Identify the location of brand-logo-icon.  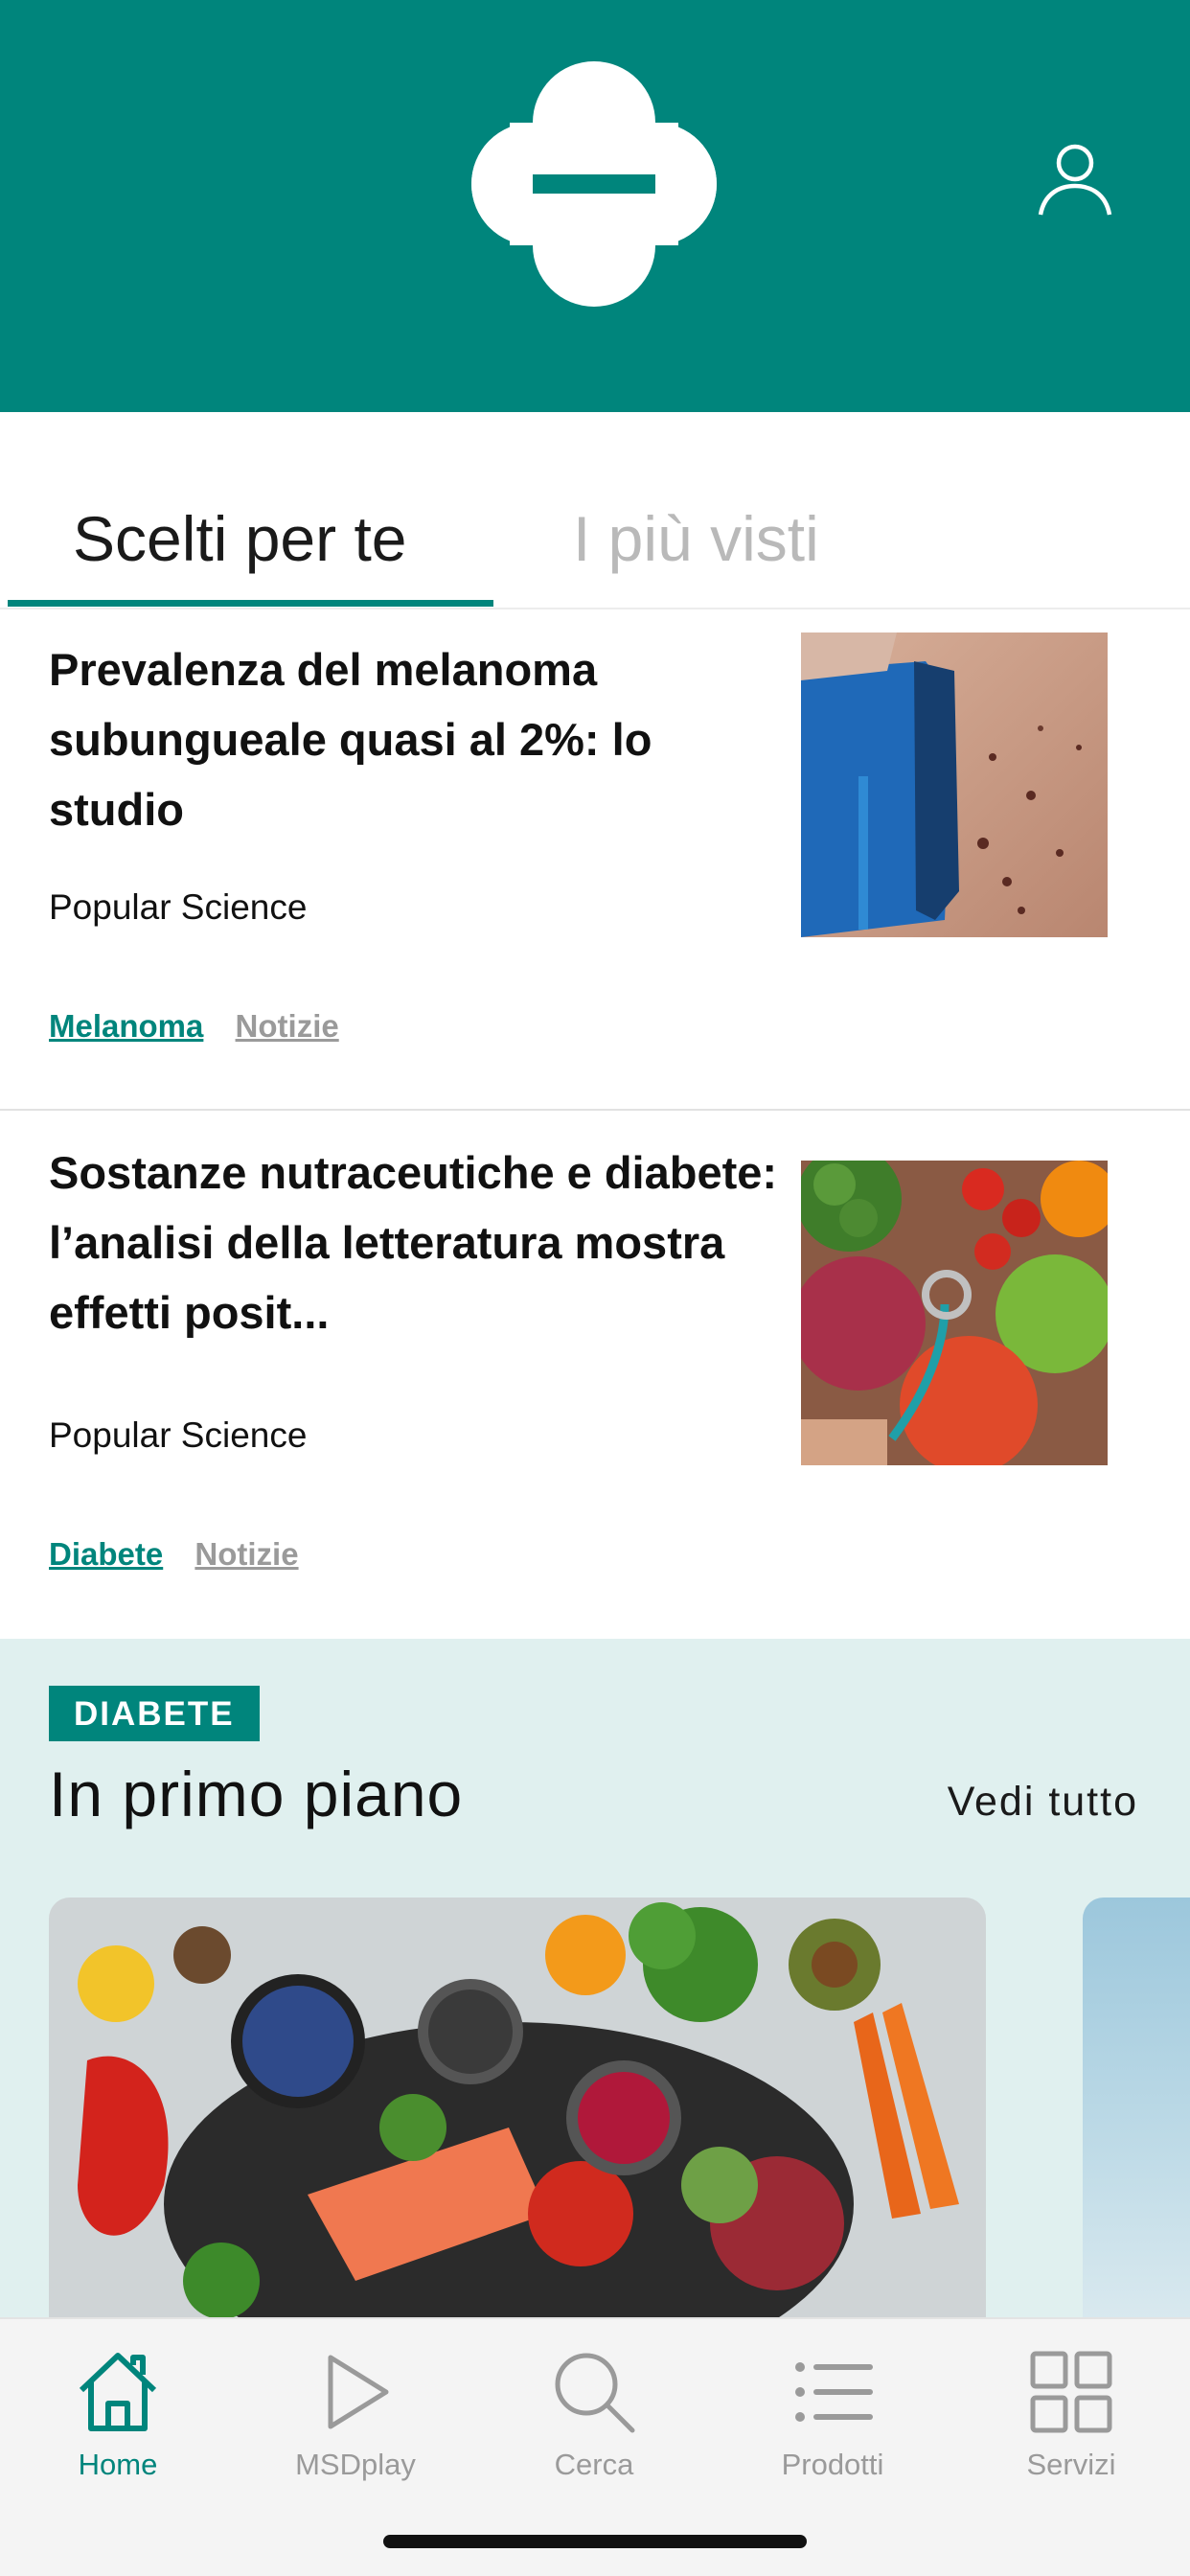
(594, 184).